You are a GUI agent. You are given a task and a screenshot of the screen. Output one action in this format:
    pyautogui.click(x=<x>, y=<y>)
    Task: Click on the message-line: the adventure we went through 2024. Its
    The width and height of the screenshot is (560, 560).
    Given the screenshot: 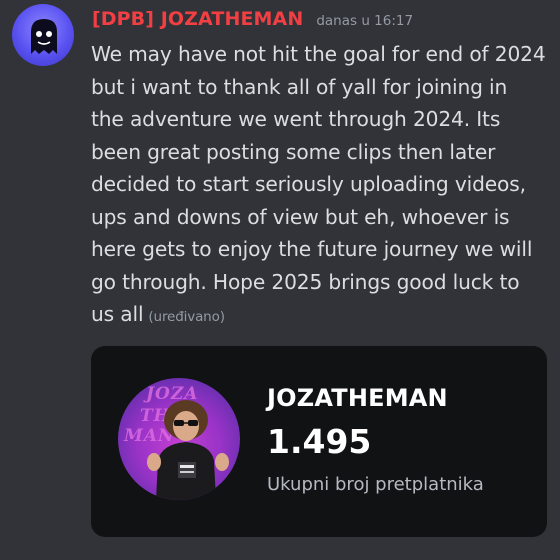 What is the action you would take?
    pyautogui.click(x=296, y=119)
    